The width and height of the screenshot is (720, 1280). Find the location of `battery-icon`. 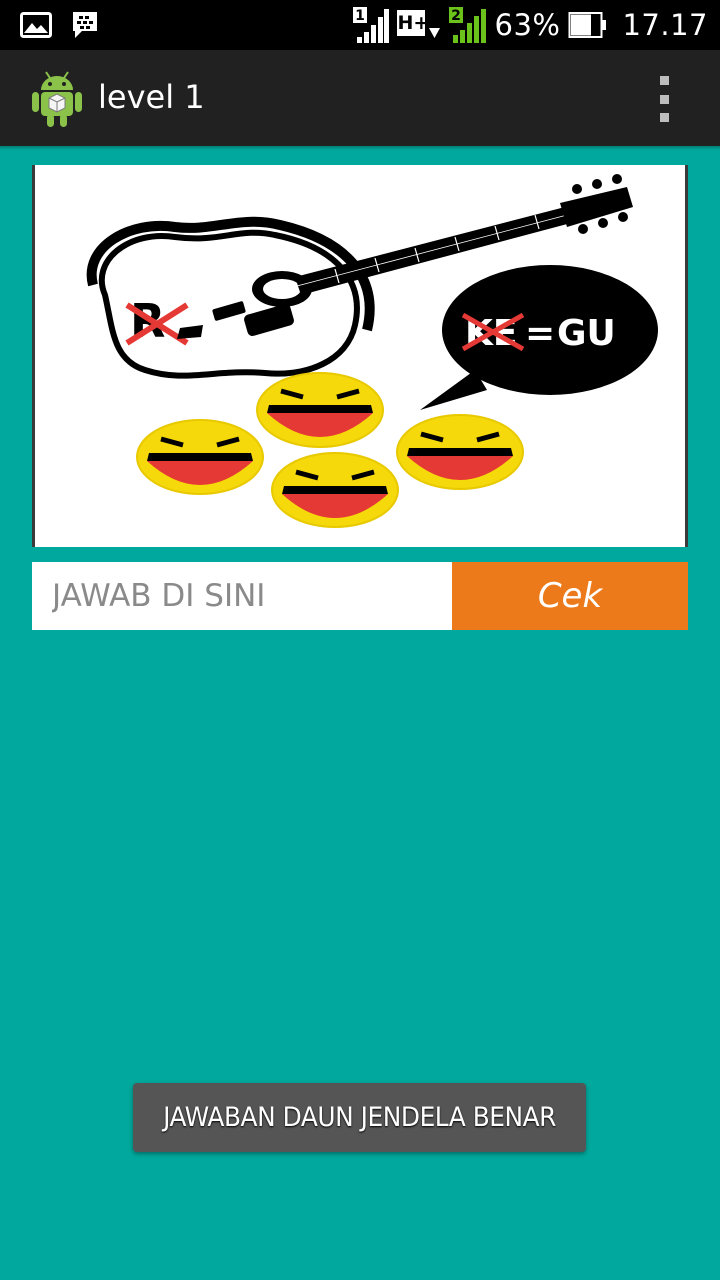

battery-icon is located at coordinates (587, 25).